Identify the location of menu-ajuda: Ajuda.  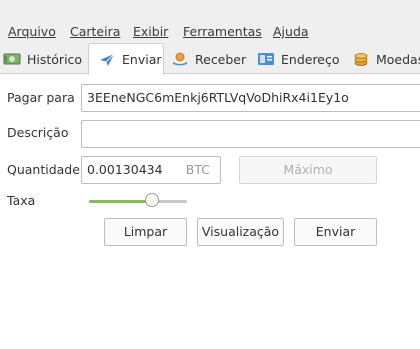
(291, 32).